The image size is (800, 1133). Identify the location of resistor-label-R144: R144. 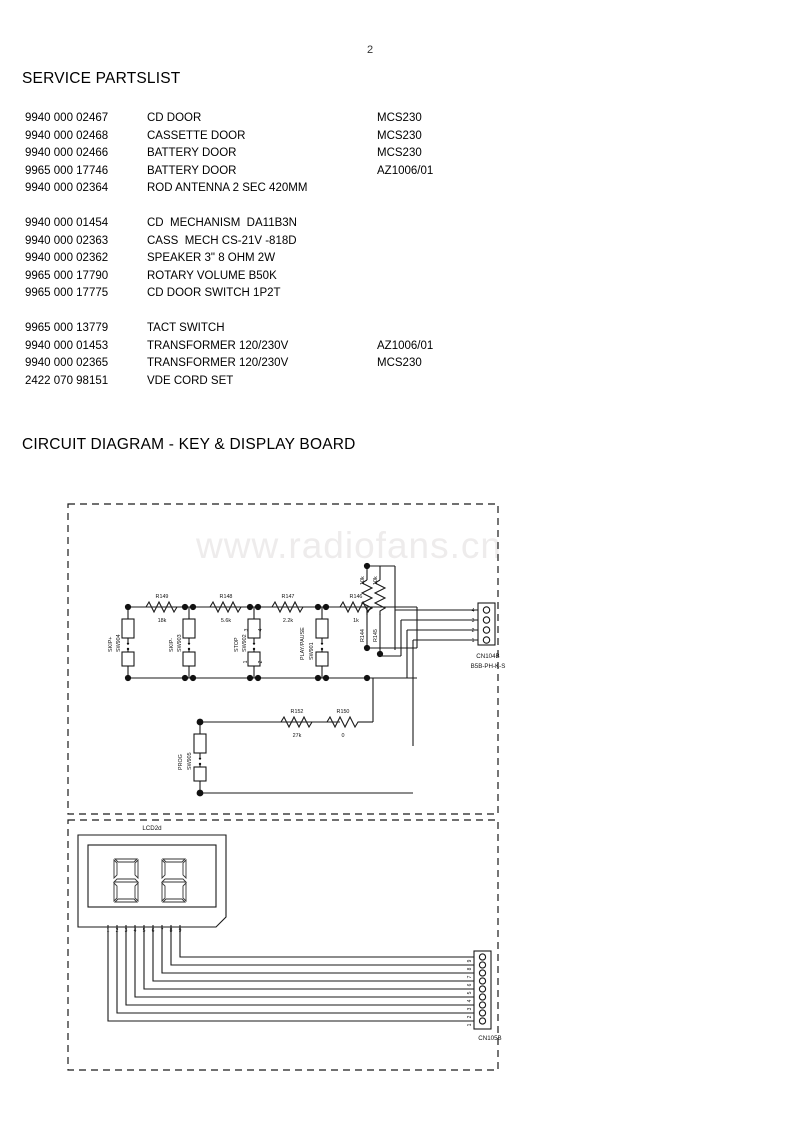
(363, 635).